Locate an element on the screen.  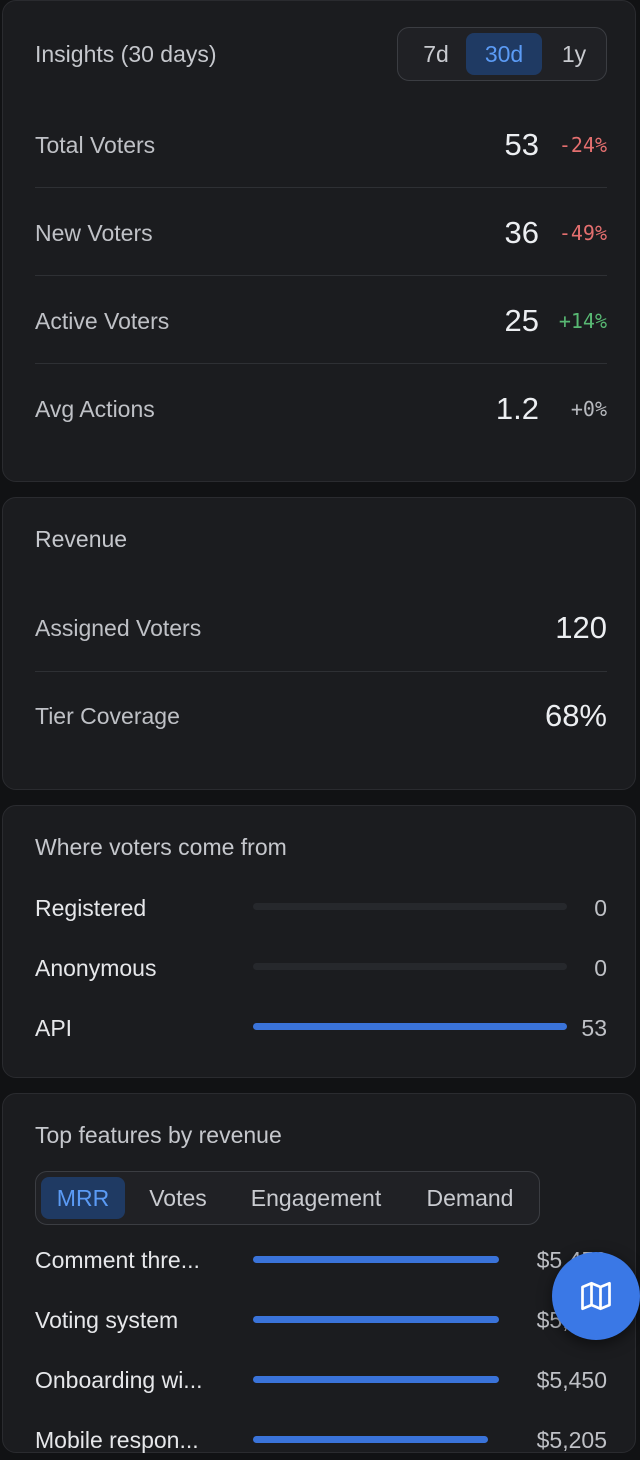
sources-title: Where voters come from is located at coordinates (161, 847).